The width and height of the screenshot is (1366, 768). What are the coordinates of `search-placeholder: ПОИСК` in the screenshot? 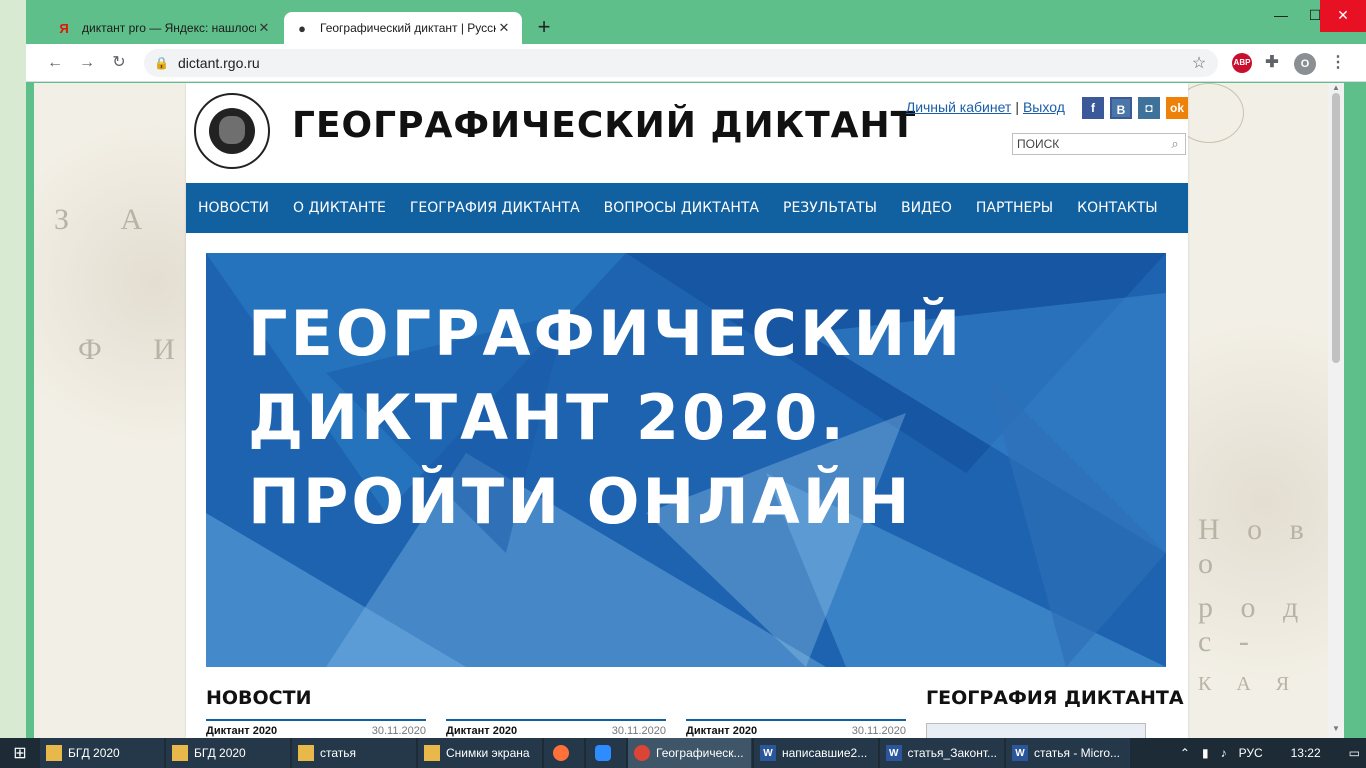 It's located at (1038, 144).